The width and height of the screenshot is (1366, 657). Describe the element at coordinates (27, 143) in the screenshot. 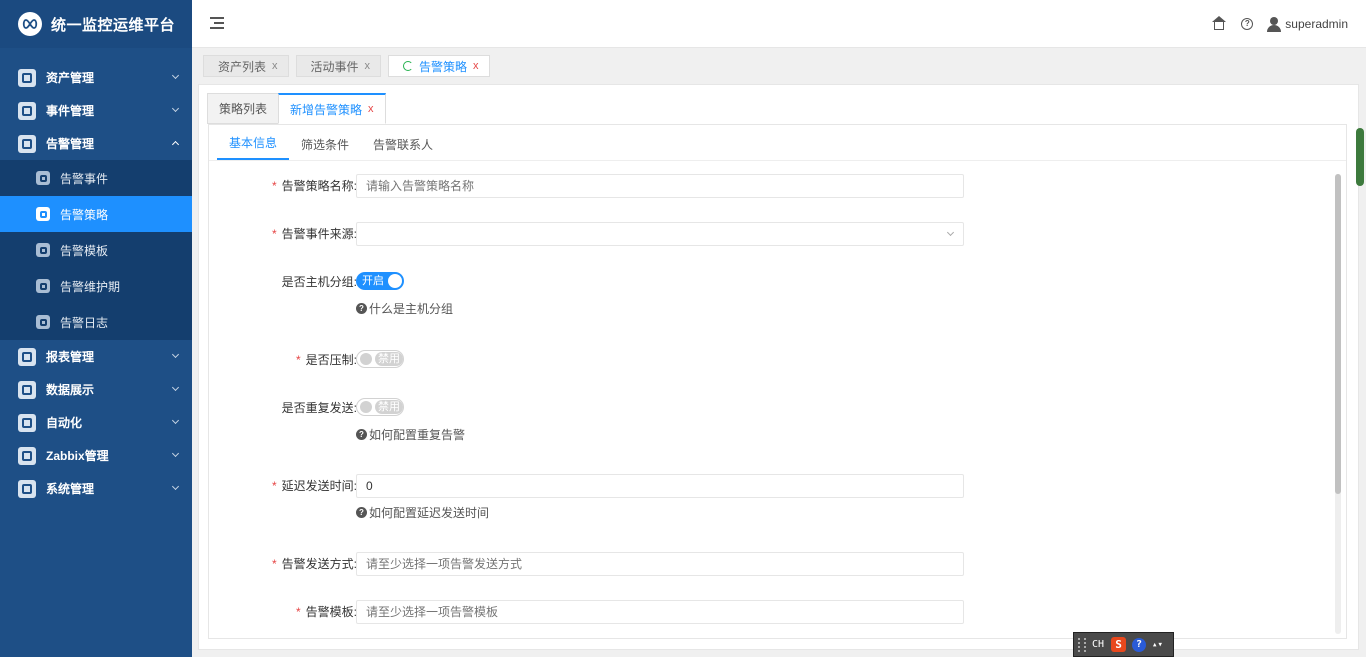

I see `alarm-icon` at that location.